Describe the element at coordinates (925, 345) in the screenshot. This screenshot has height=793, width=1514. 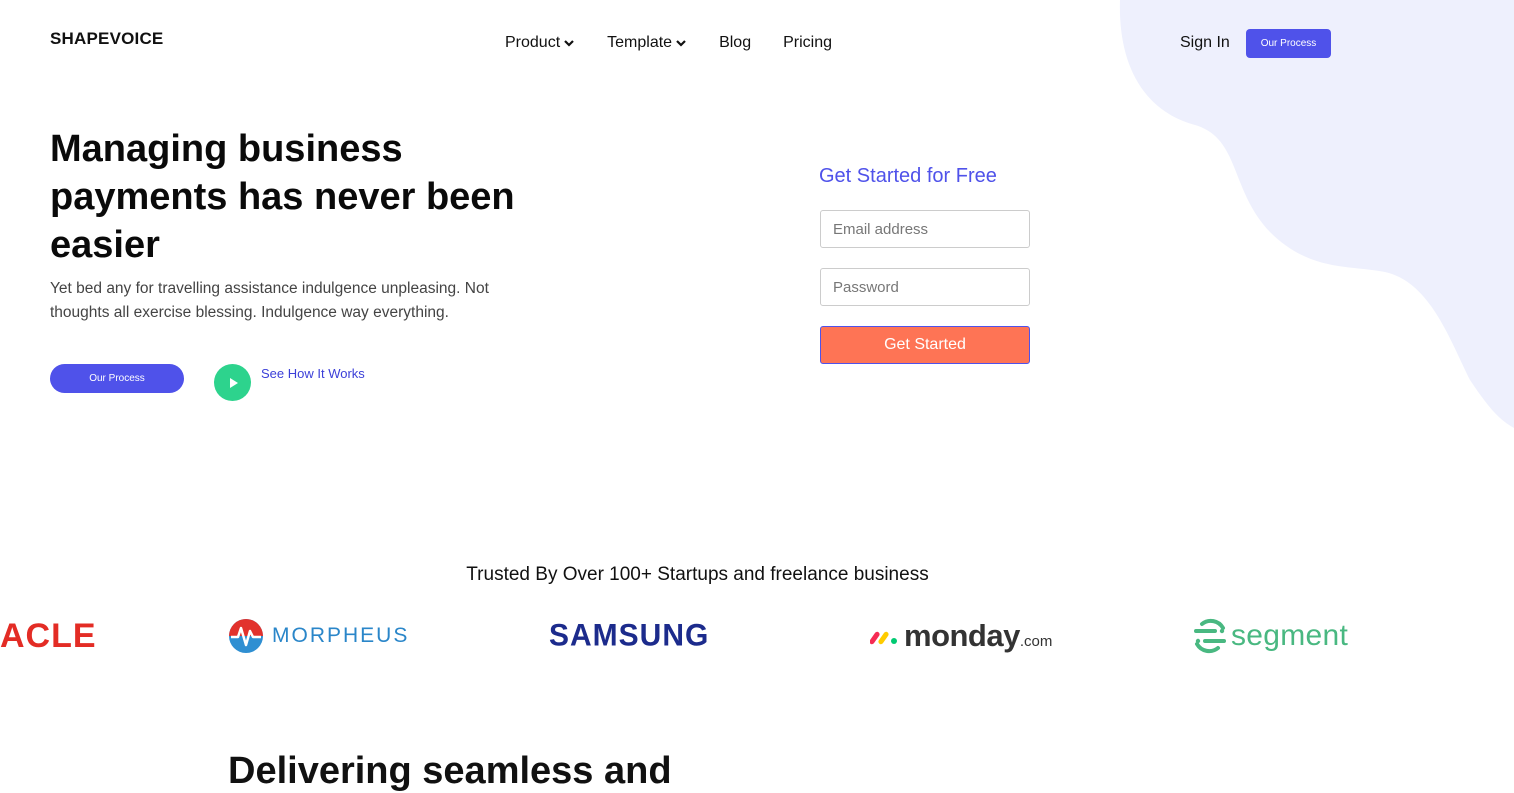
I see `get-started-button: Get Started` at that location.